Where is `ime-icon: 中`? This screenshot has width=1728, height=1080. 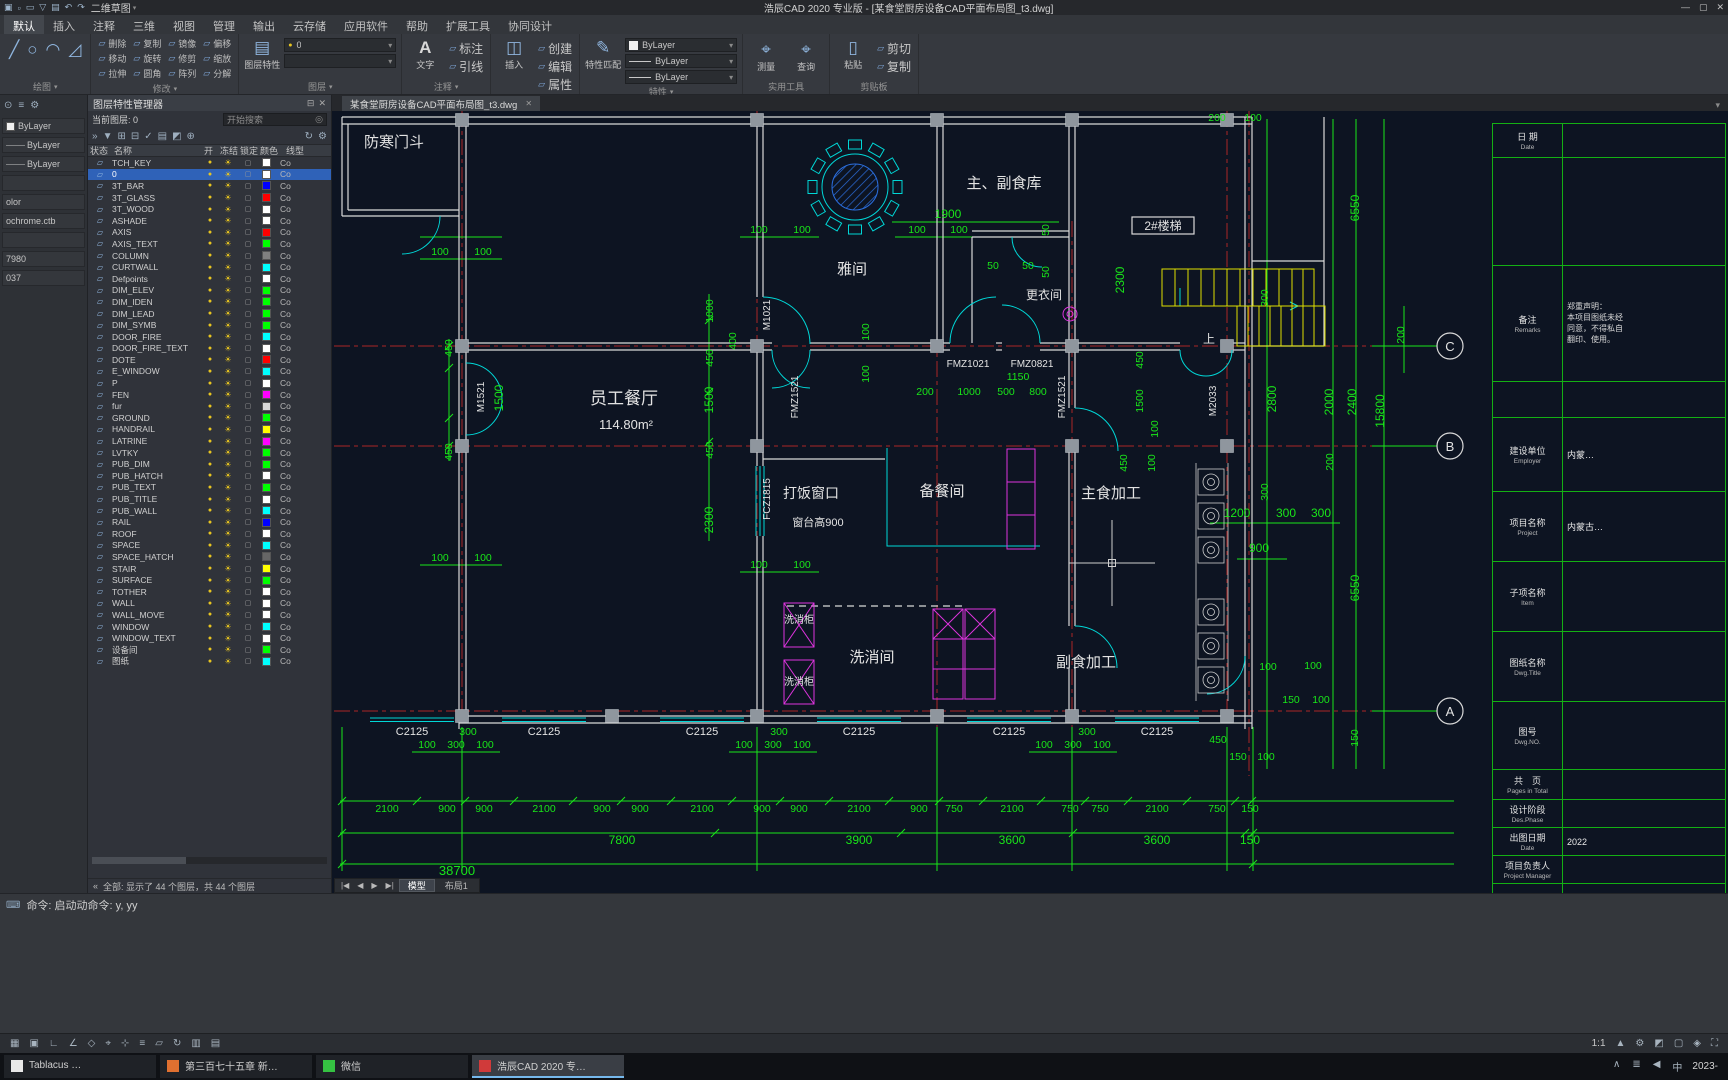
ime-icon: 中 is located at coordinates (1677, 1066).